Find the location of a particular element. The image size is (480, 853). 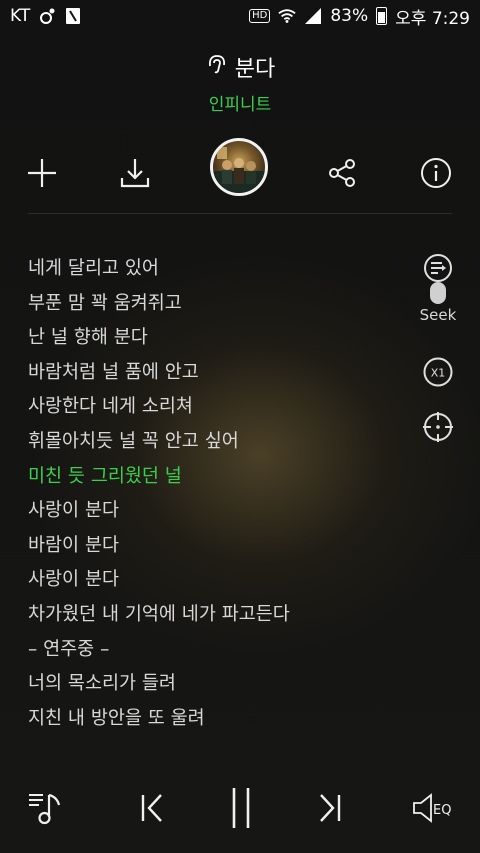

add-to-playlist-button is located at coordinates (42, 173).